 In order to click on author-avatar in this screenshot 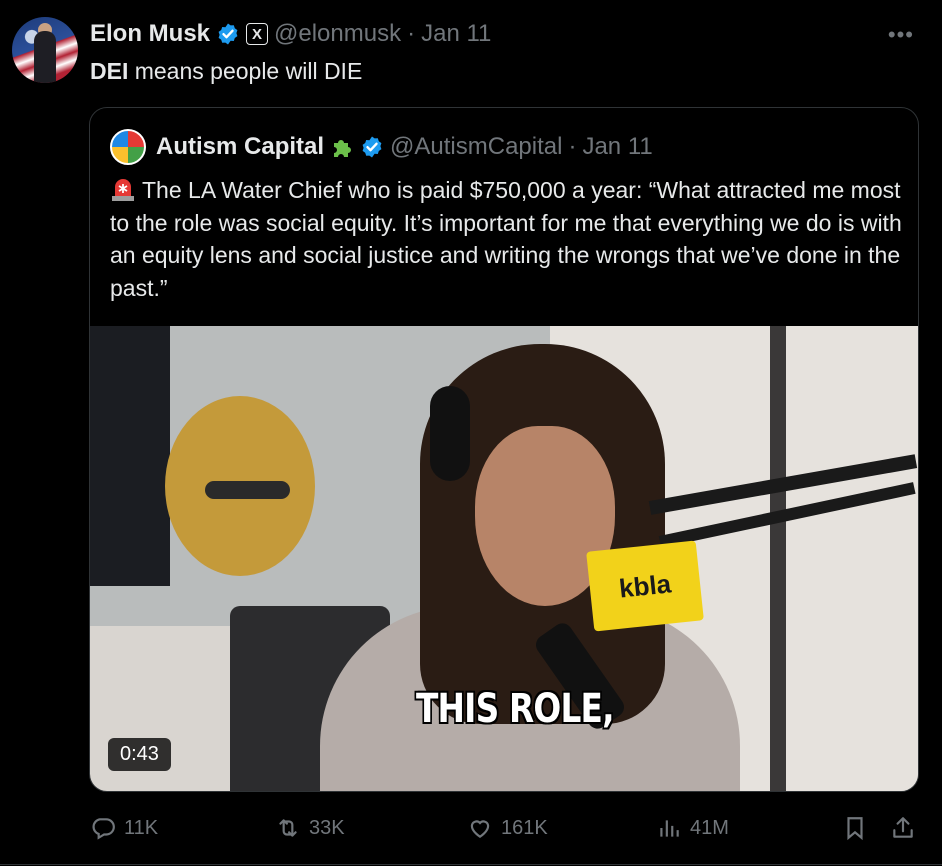, I will do `click(45, 50)`.